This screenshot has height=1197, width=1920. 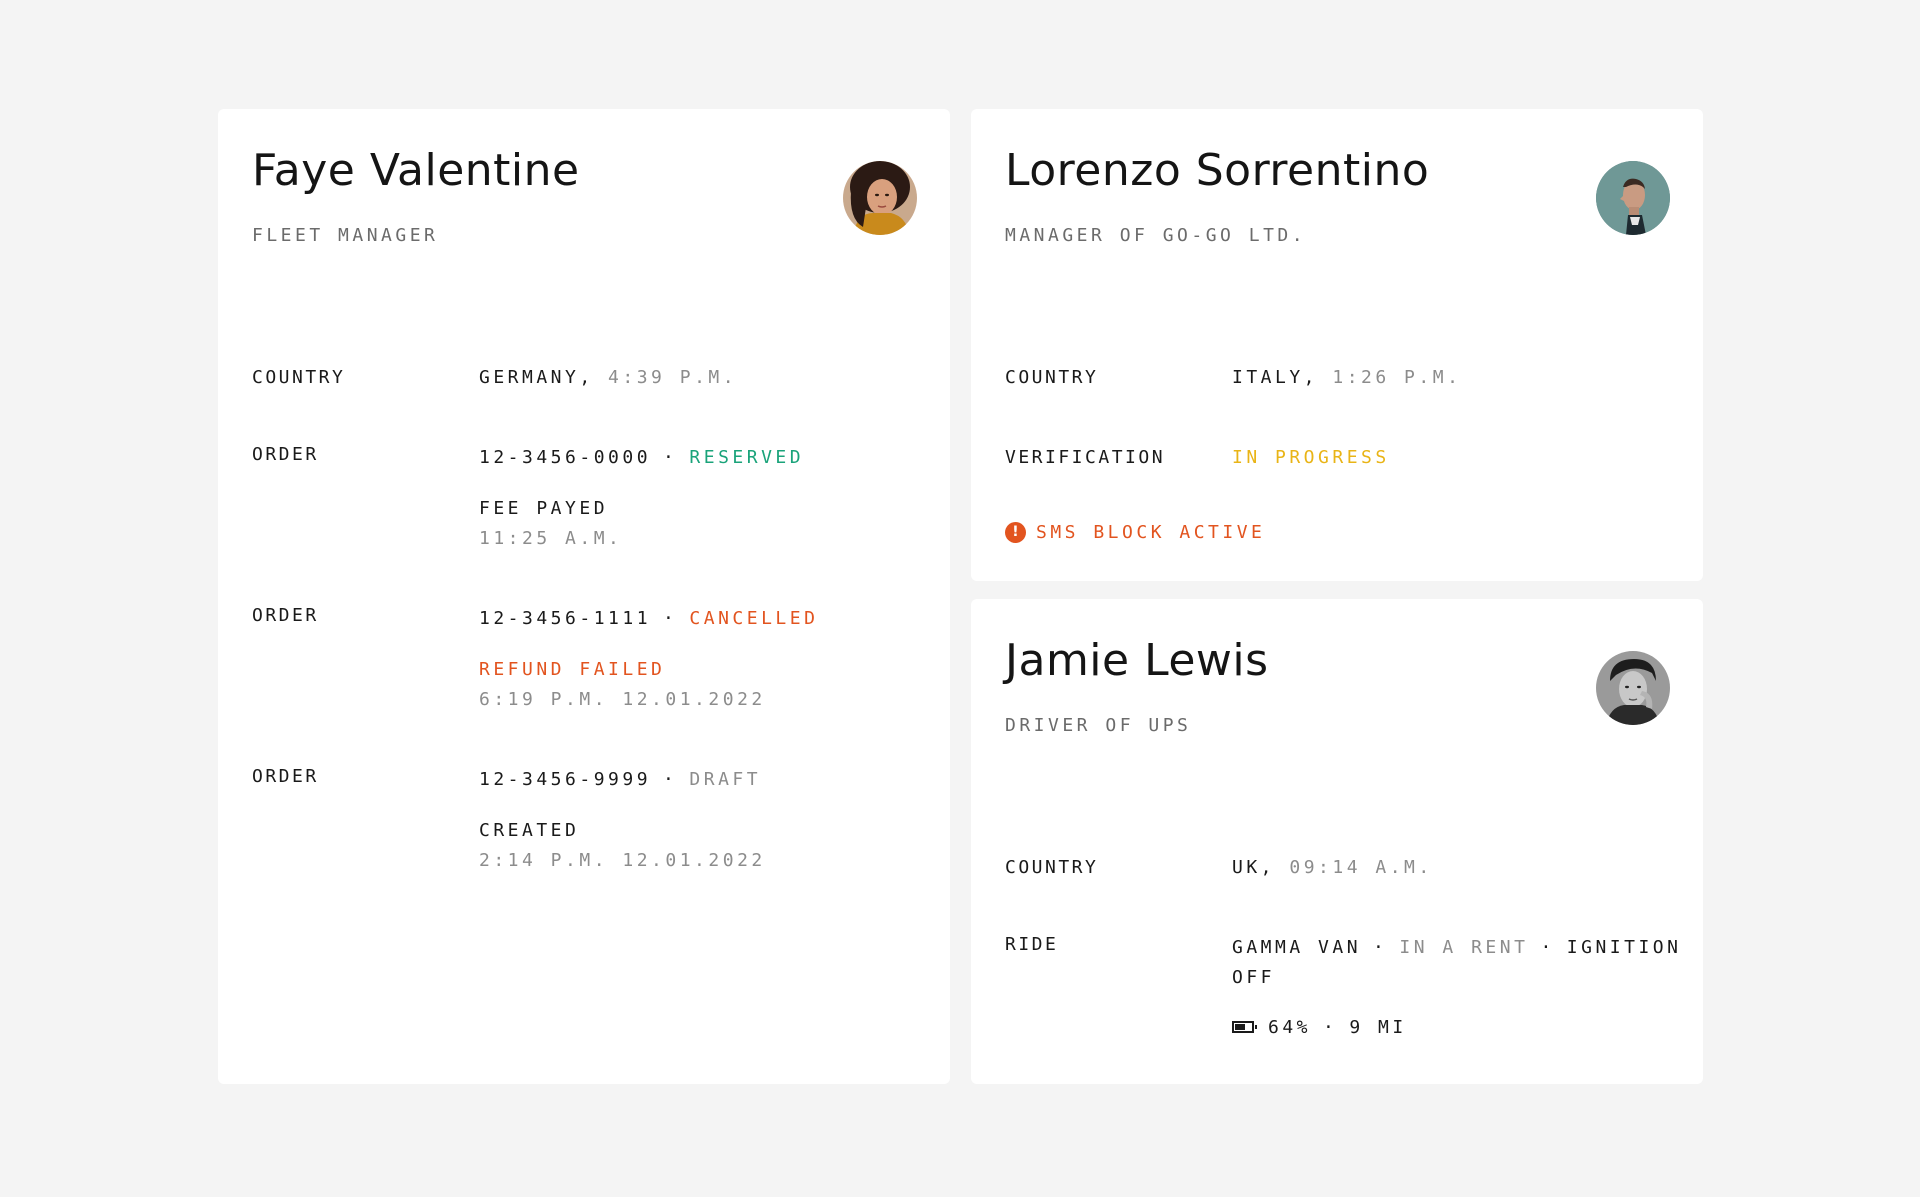 I want to click on country-value: UK, 09:14 A.M., so click(x=1332, y=867).